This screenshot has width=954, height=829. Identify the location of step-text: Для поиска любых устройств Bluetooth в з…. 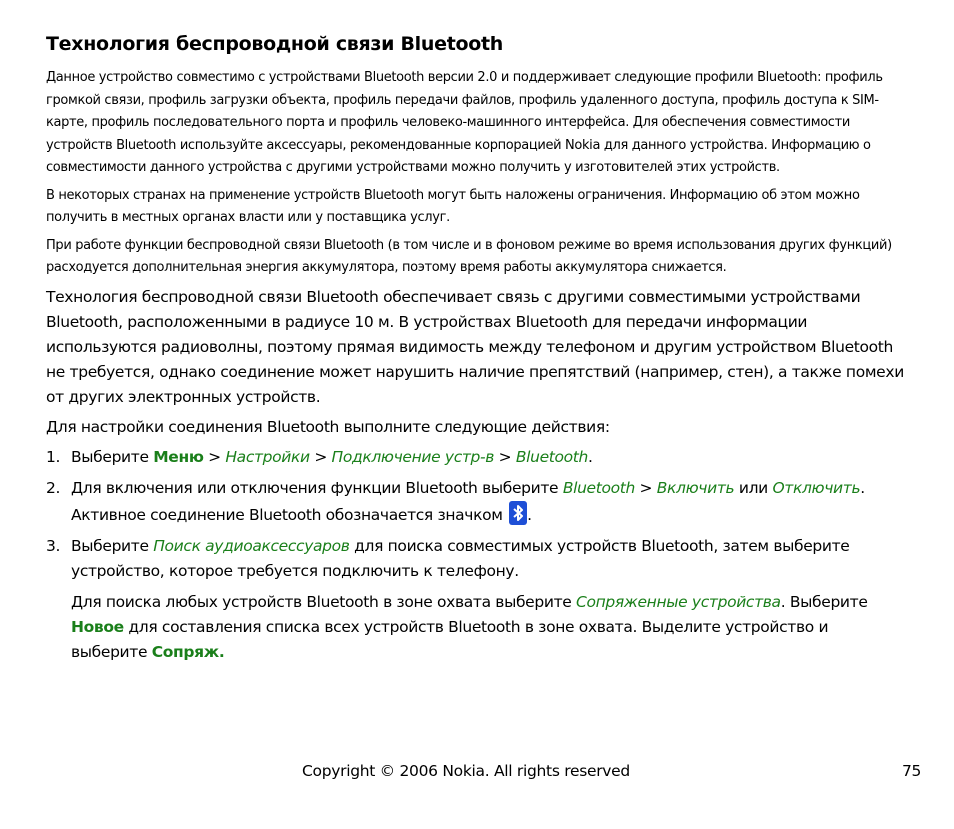
(324, 601).